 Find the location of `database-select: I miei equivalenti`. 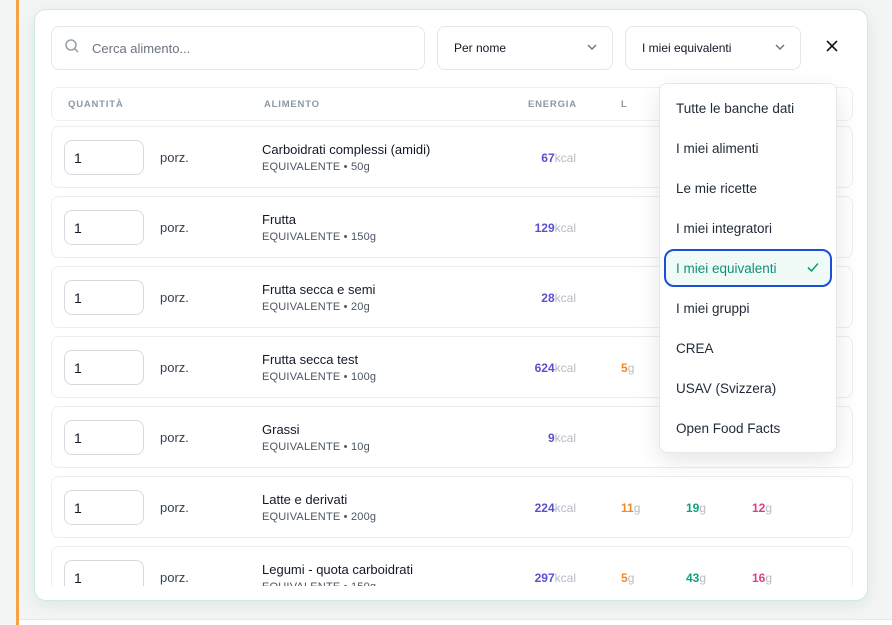

database-select: I miei equivalenti is located at coordinates (713, 48).